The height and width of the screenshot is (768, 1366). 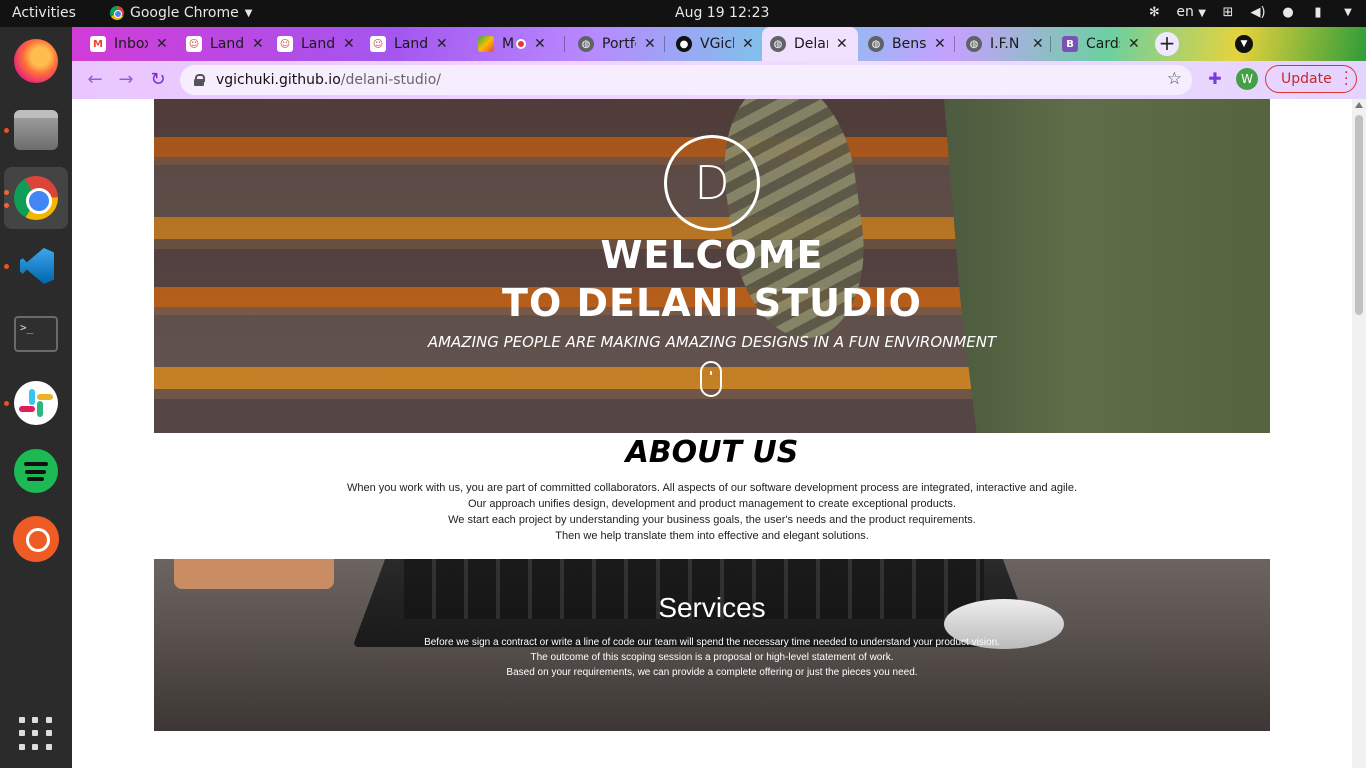 I want to click on tab-landing-3: ☺ Landing ✕, so click(x=409, y=44).